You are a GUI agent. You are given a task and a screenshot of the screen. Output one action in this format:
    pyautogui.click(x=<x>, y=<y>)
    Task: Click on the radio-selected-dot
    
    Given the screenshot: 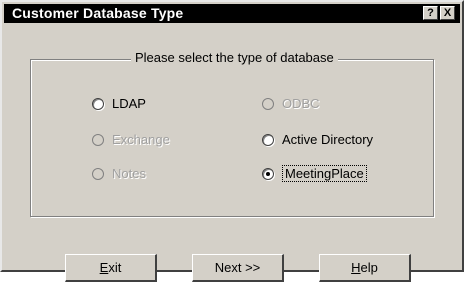 What is the action you would take?
    pyautogui.click(x=268, y=173)
    